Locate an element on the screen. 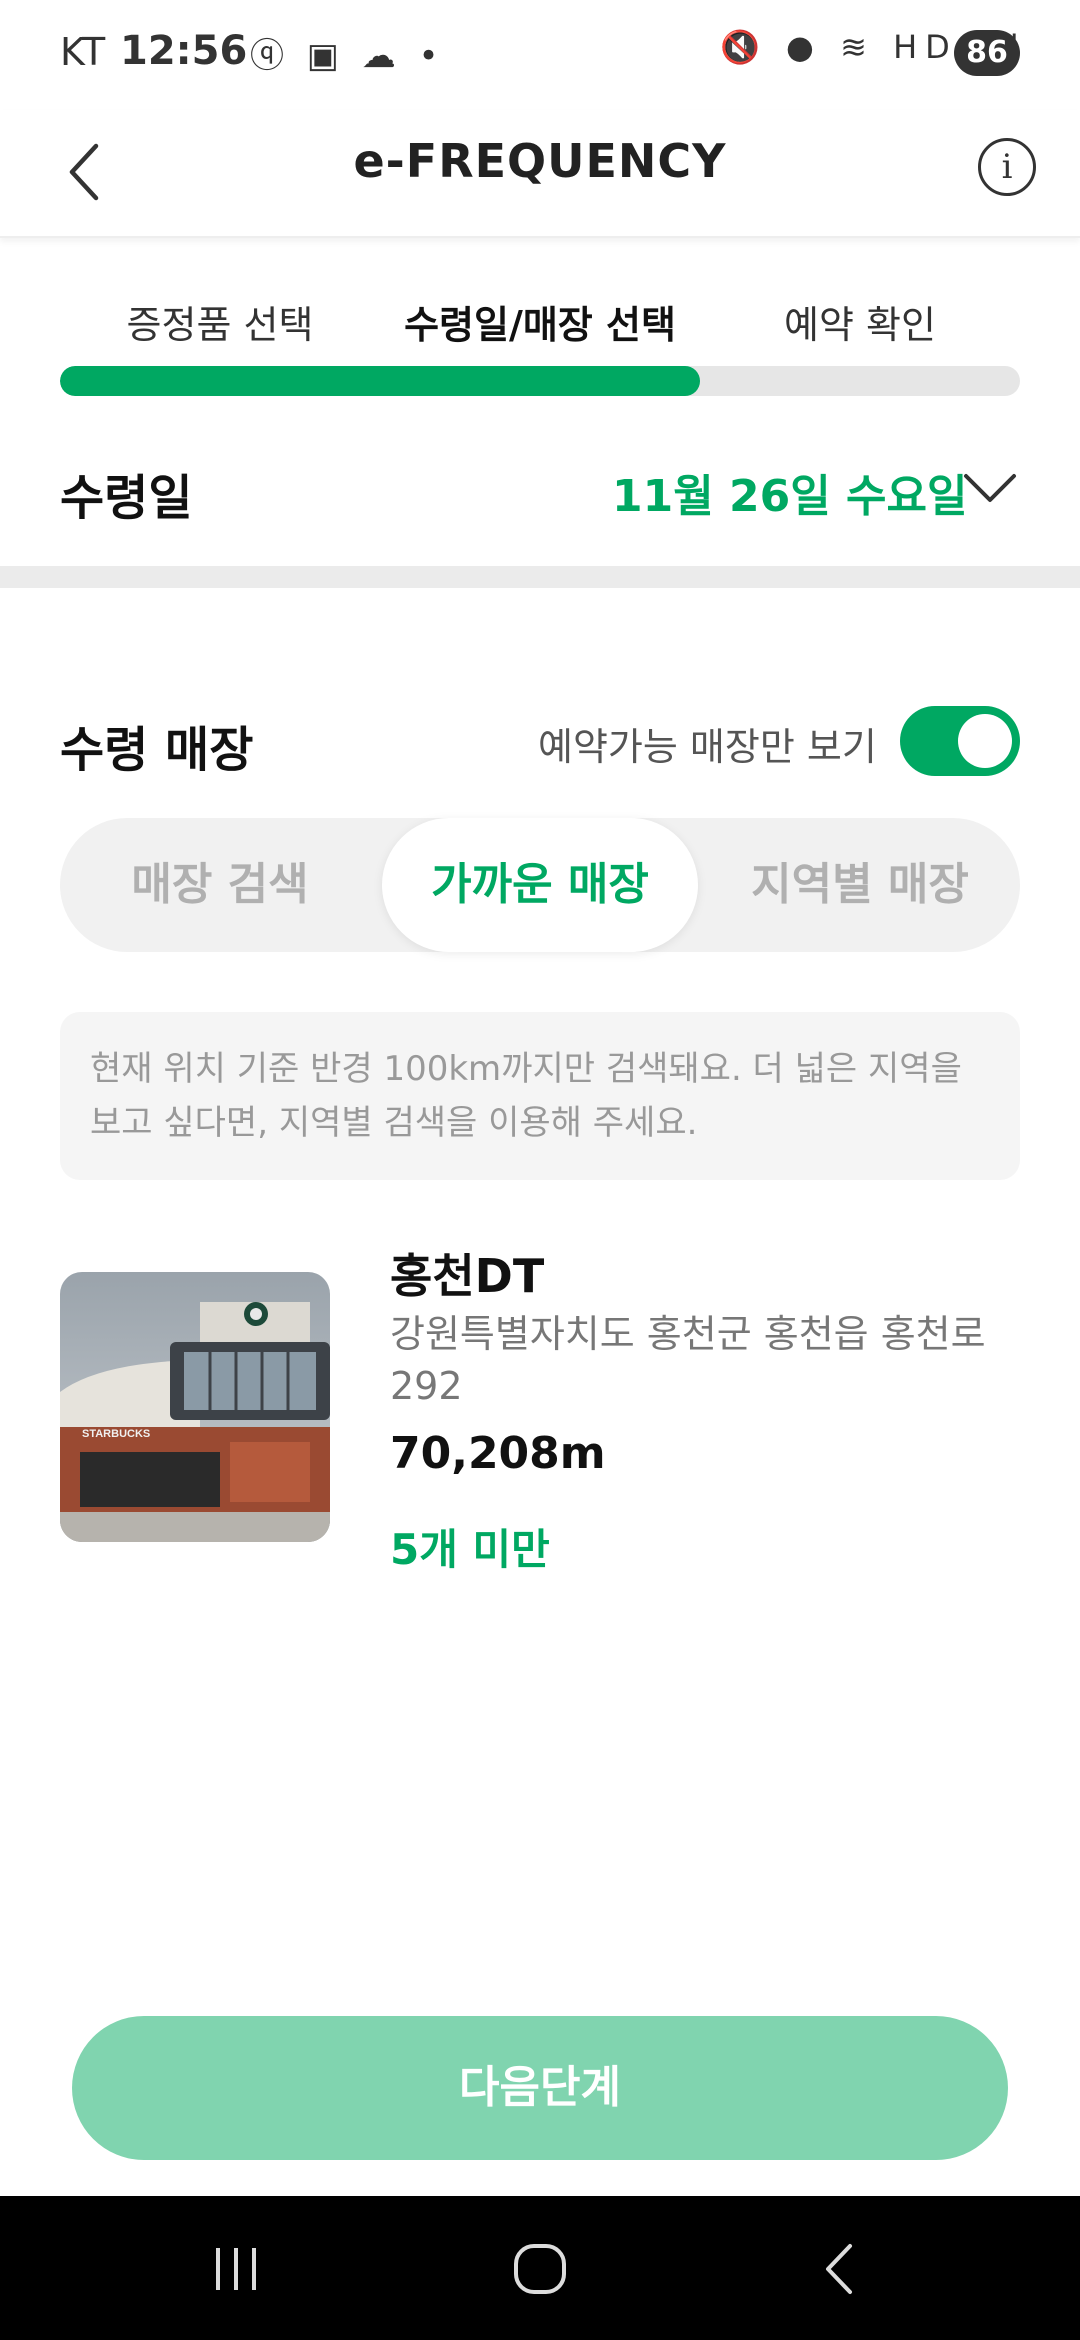 Image resolution: width=1080 pixels, height=2340 pixels. store-stock-status: 5개 미만 is located at coordinates (470, 1549).